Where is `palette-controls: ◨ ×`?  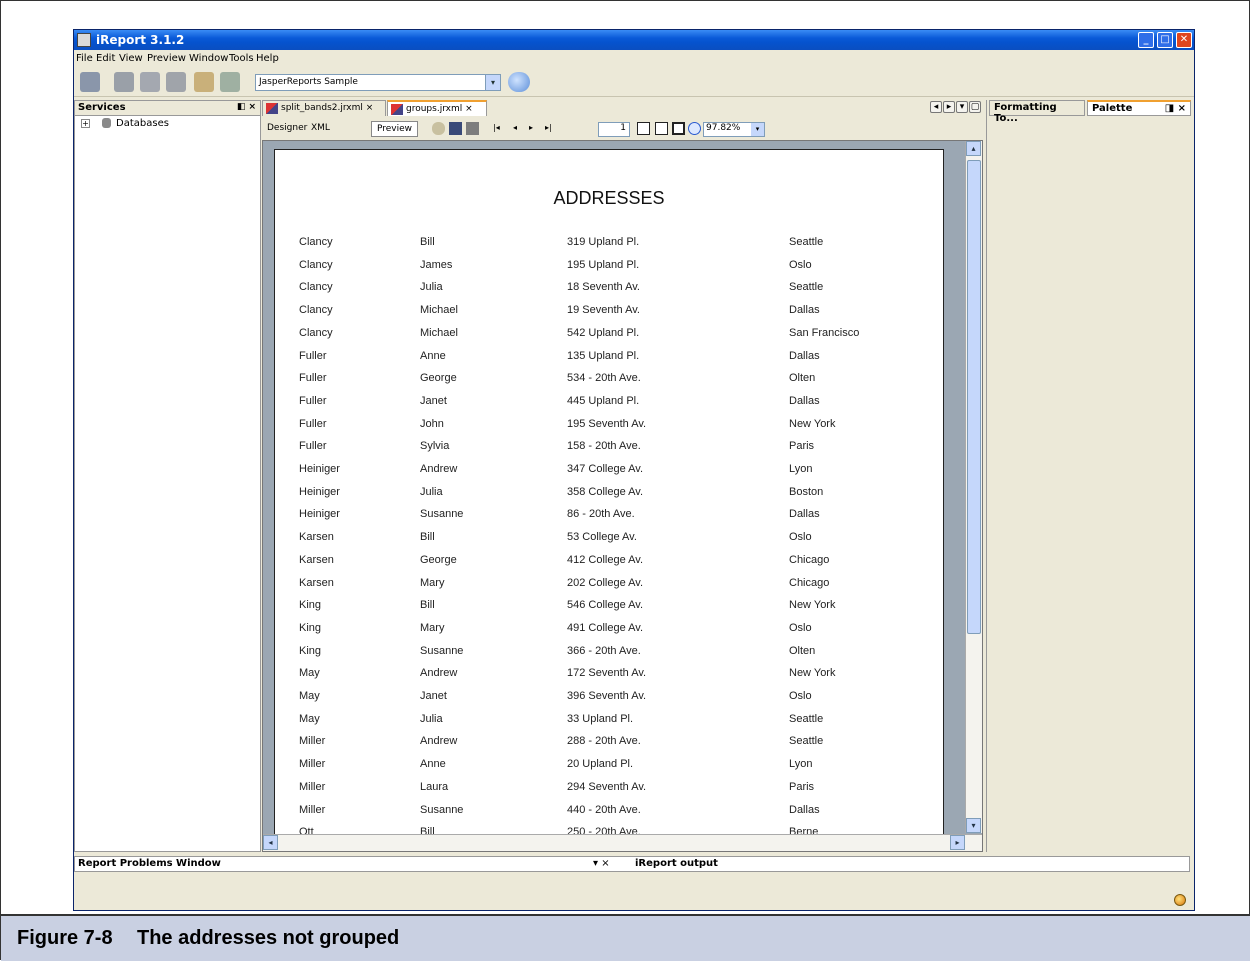 palette-controls: ◨ × is located at coordinates (1175, 108).